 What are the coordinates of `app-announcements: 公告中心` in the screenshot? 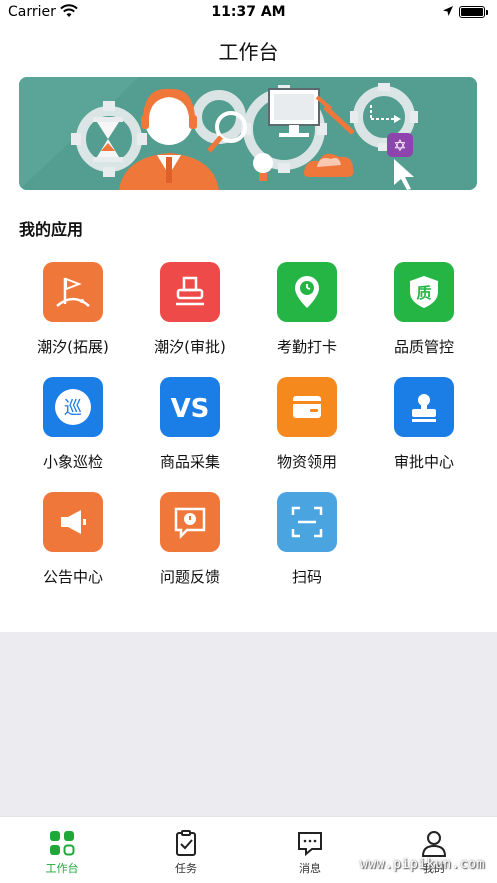 It's located at (73, 543).